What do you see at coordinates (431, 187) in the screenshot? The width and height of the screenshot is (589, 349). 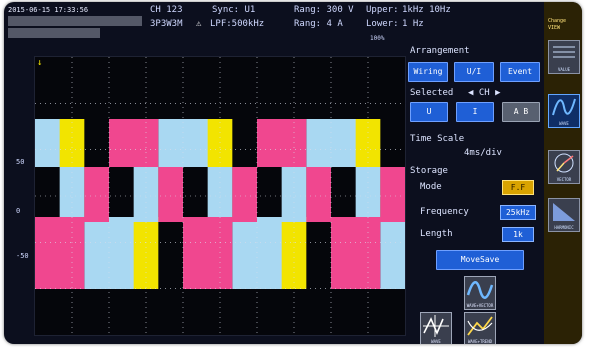 I see `mode-label: Mode` at bounding box center [431, 187].